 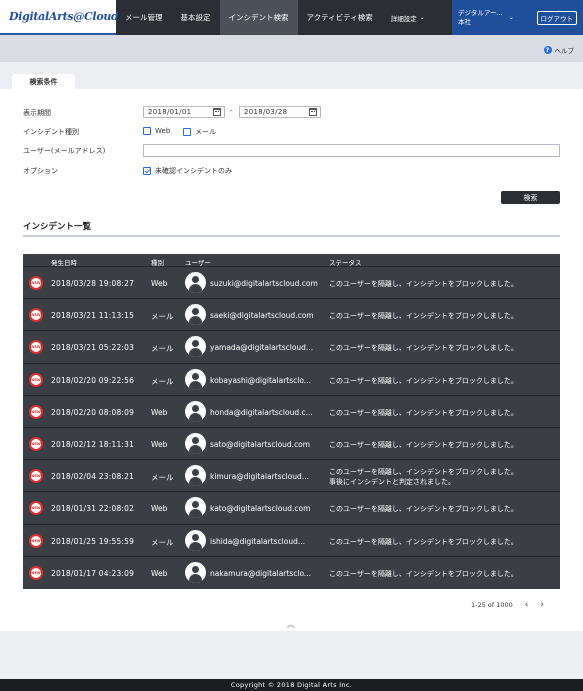 I want to click on cell-user: suzuki@digitalartscloud.com, so click(x=267, y=283).